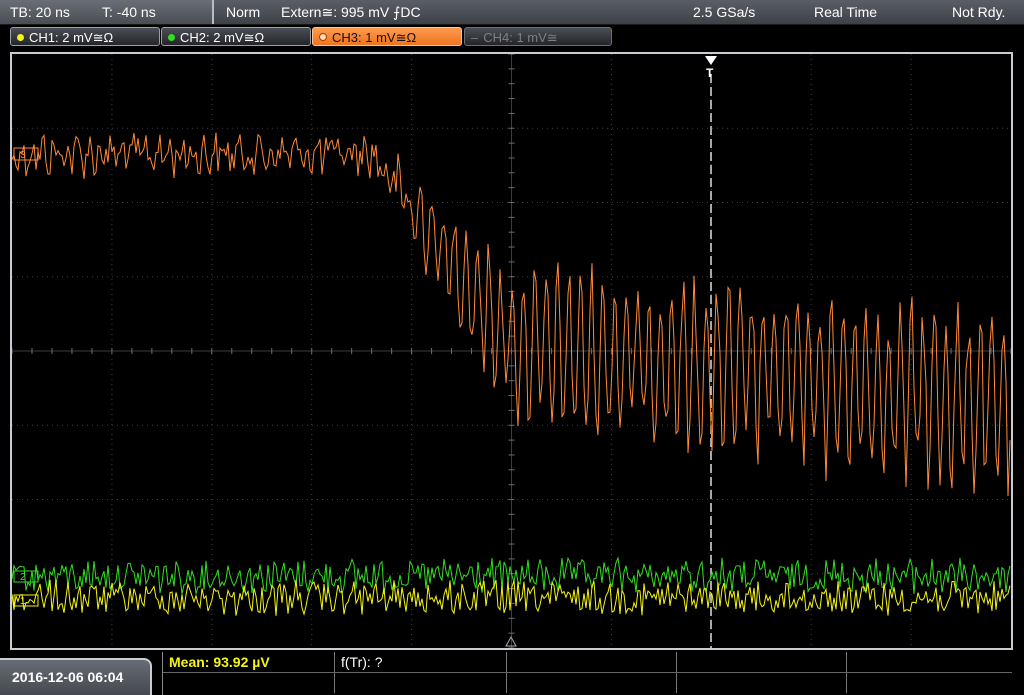 Image resolution: width=1024 pixels, height=695 pixels. What do you see at coordinates (351, 12) in the screenshot?
I see `trigger-source-label: Extern≅: 995 mV ⨍DC` at bounding box center [351, 12].